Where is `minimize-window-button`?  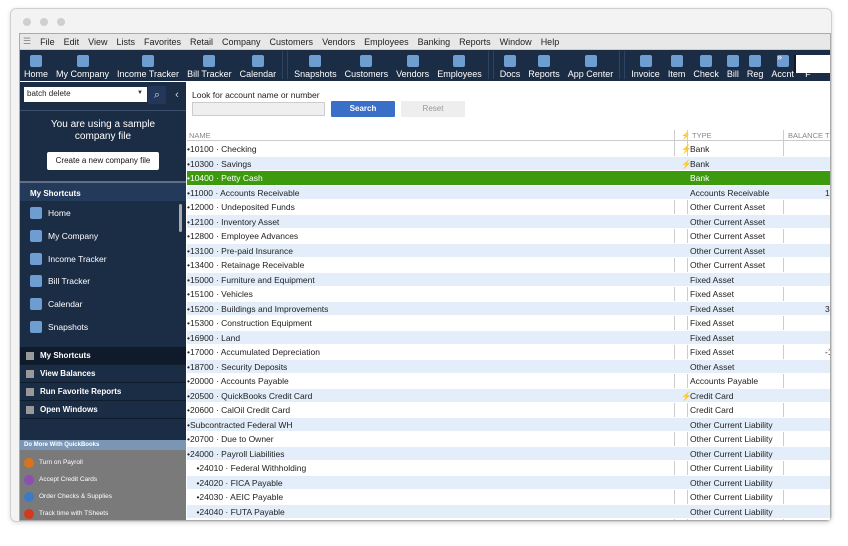 minimize-window-button is located at coordinates (44, 22).